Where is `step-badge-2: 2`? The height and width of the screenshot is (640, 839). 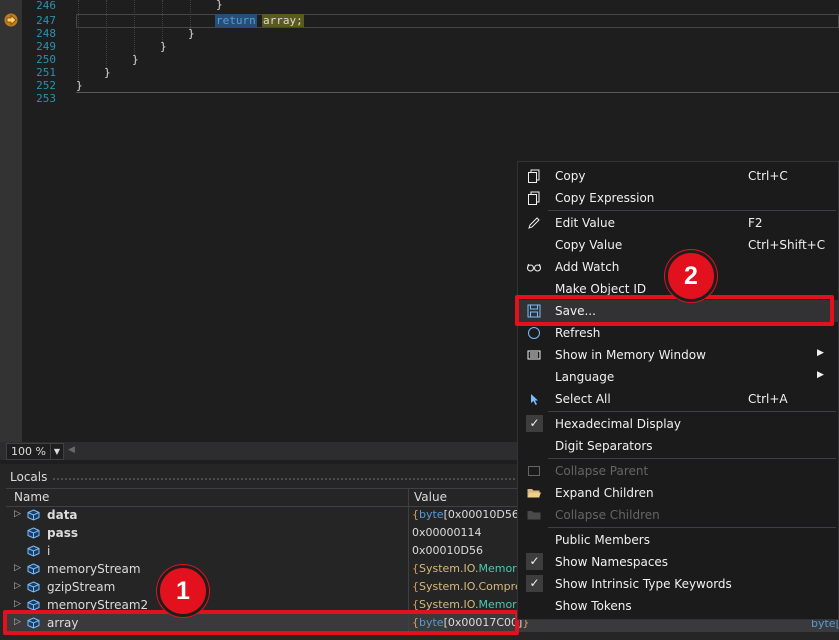
step-badge-2: 2 is located at coordinates (691, 276).